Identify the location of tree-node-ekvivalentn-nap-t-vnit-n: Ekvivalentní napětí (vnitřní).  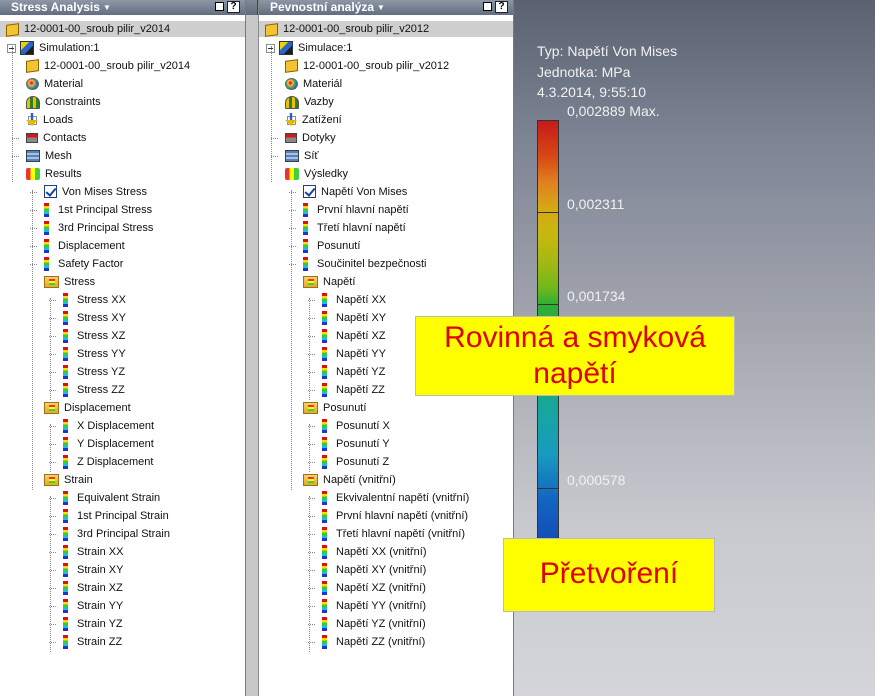
(386, 498).